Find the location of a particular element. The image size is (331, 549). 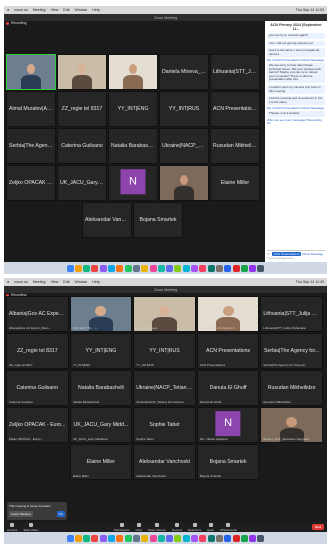

toolbar-button-share-screen: Share Screen is located at coordinates (157, 527).